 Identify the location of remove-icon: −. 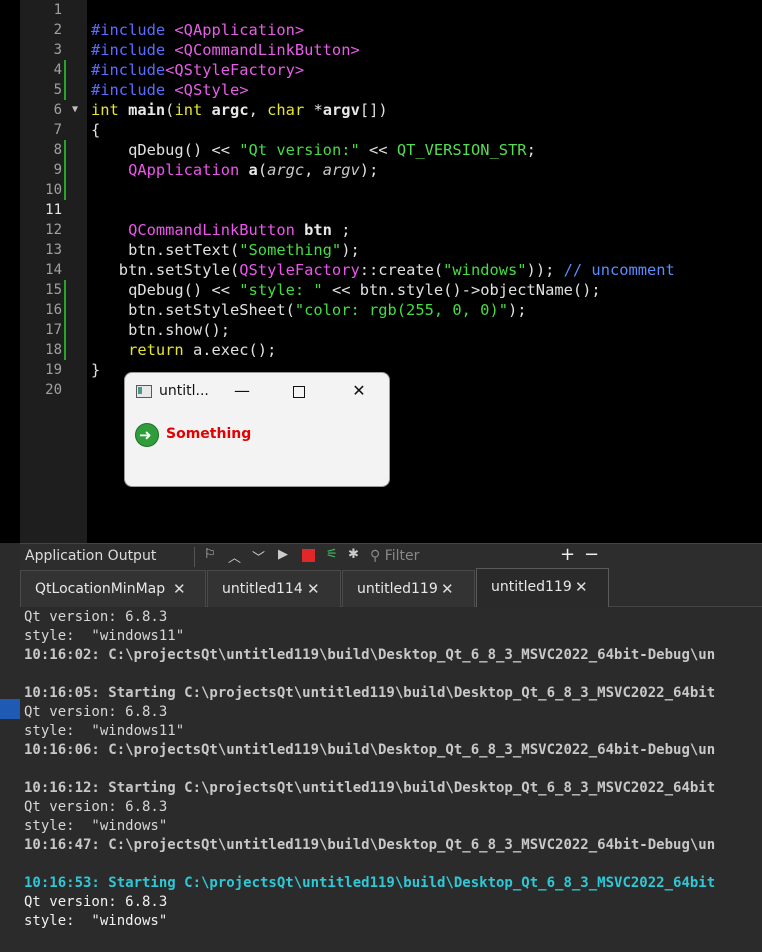
(591, 554).